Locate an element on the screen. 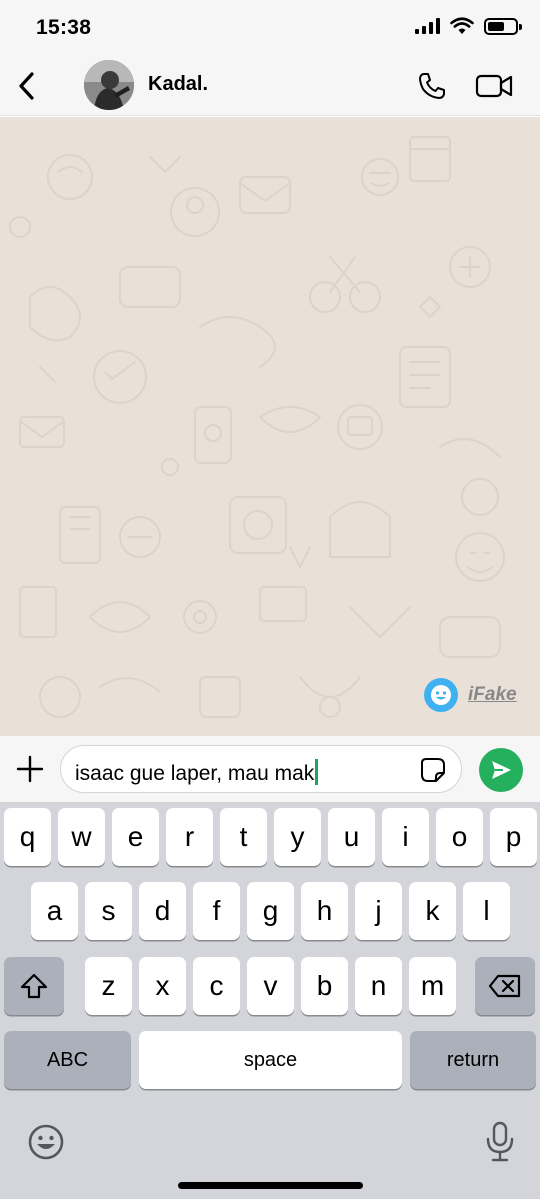 The image size is (540, 1199). send-icon is located at coordinates (501, 770).